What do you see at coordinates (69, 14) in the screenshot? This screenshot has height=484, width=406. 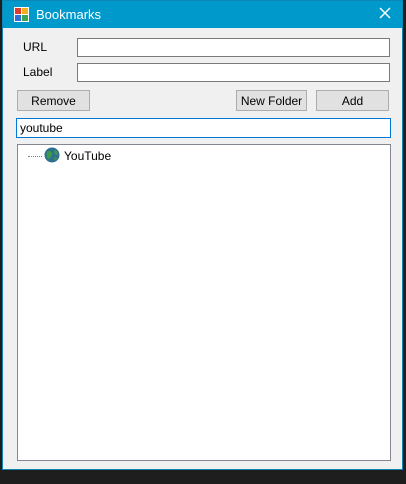 I see `window-title: Bookmarks` at bounding box center [69, 14].